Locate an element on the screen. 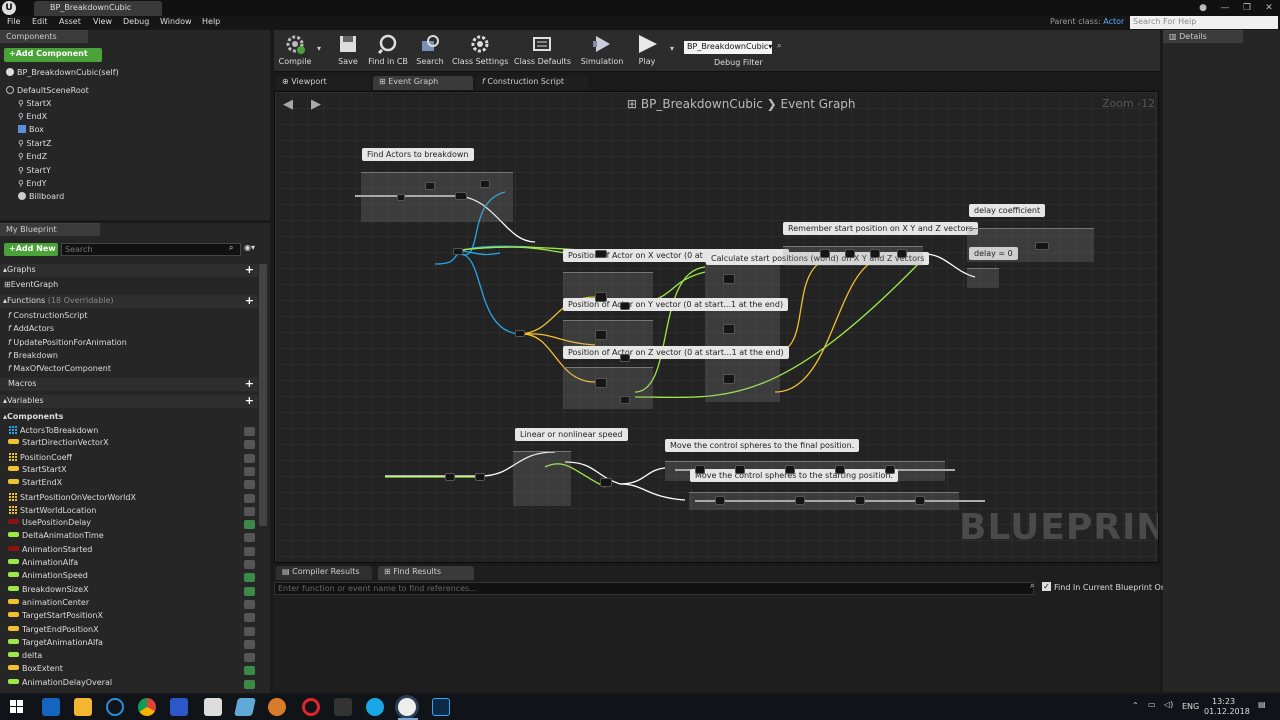 This screenshot has height=720, width=1280. blueprint-search-input: Search is located at coordinates (151, 249).